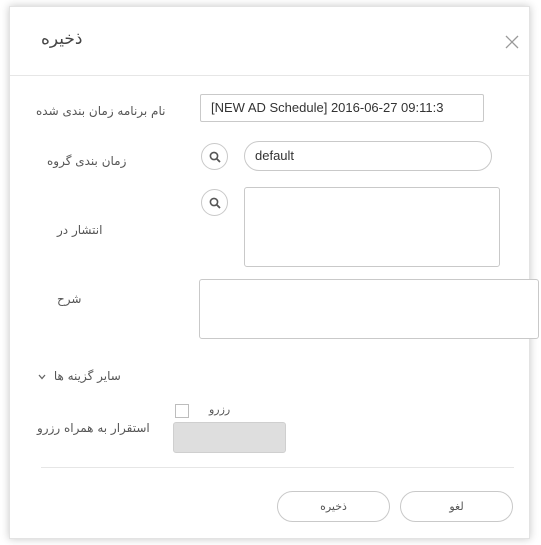  I want to click on close-icon, so click(512, 42).